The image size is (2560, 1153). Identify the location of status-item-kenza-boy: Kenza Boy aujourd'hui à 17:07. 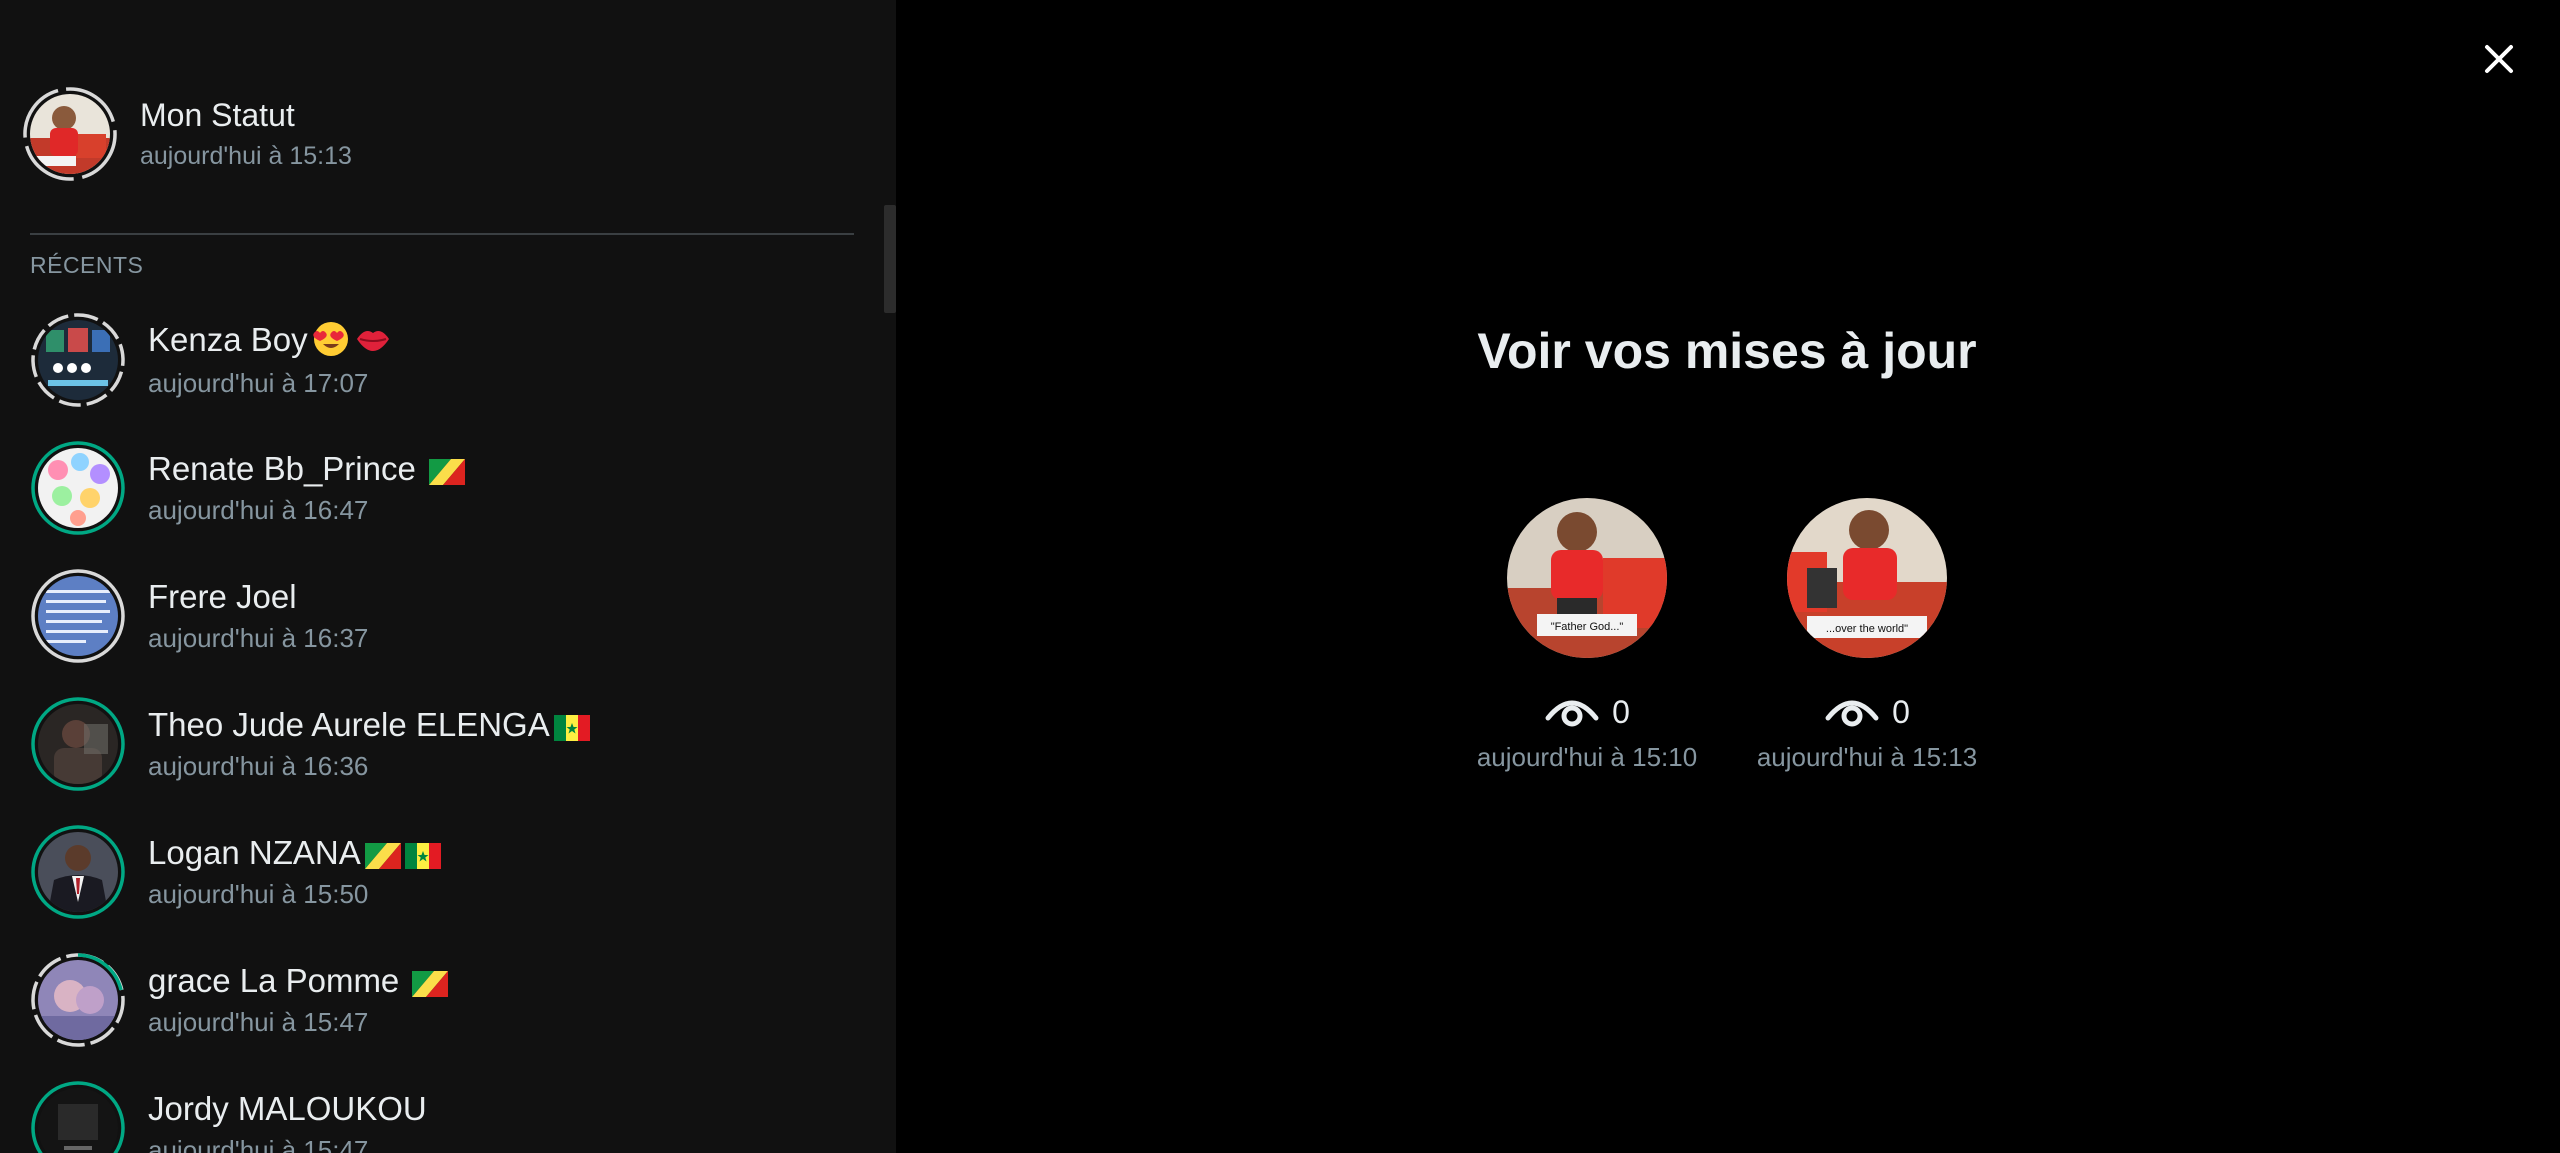
(440, 360).